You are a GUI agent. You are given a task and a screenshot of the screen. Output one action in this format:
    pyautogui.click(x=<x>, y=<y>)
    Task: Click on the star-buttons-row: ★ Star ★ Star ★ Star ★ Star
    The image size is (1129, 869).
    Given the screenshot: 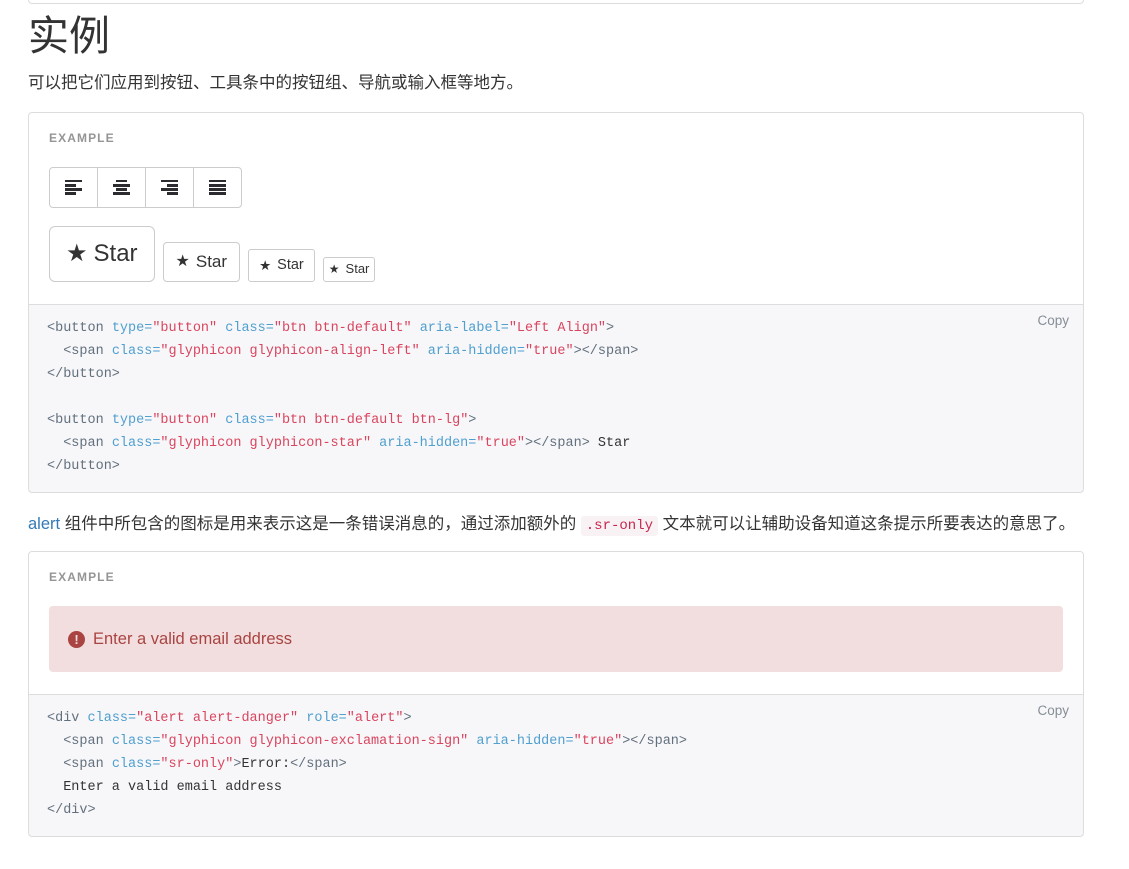 What is the action you would take?
    pyautogui.click(x=556, y=253)
    